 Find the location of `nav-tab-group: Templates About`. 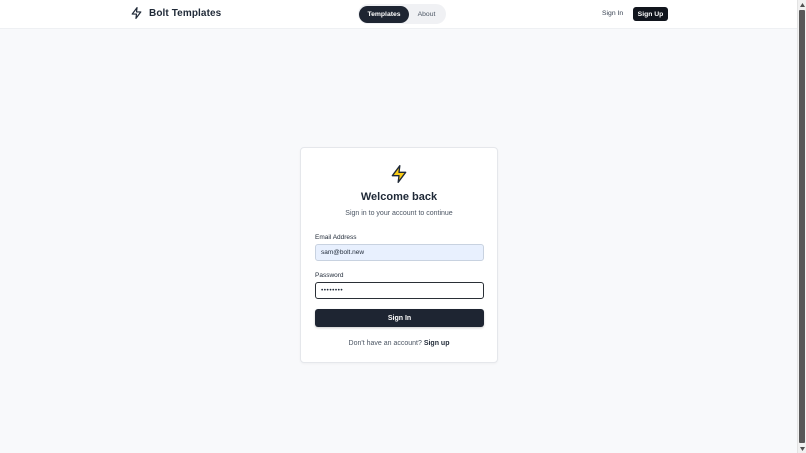

nav-tab-group: Templates About is located at coordinates (402, 14).